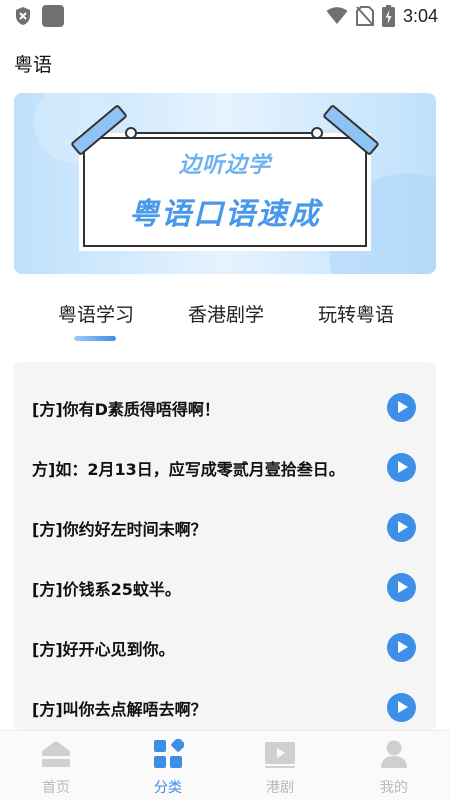 The height and width of the screenshot is (800, 450). I want to click on tab-play-cantonese: 玩转粤语, so click(356, 313).